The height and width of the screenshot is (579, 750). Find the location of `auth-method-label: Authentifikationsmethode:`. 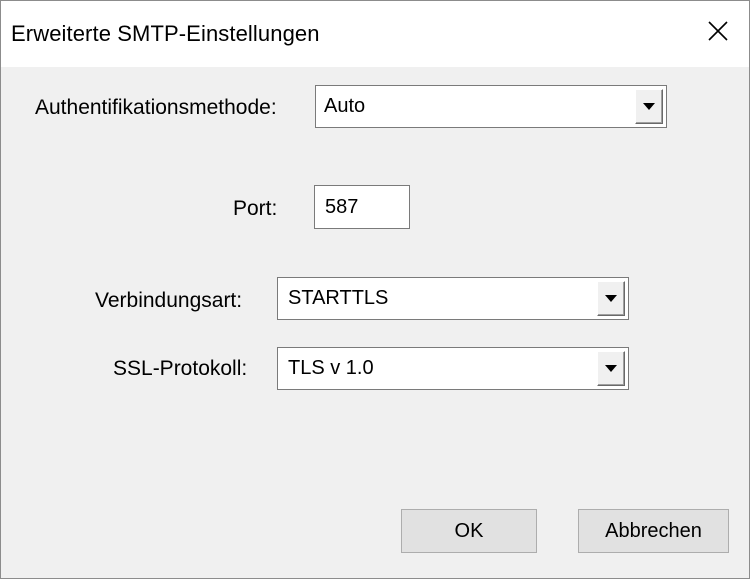

auth-method-label: Authentifikationsmethode: is located at coordinates (156, 107).